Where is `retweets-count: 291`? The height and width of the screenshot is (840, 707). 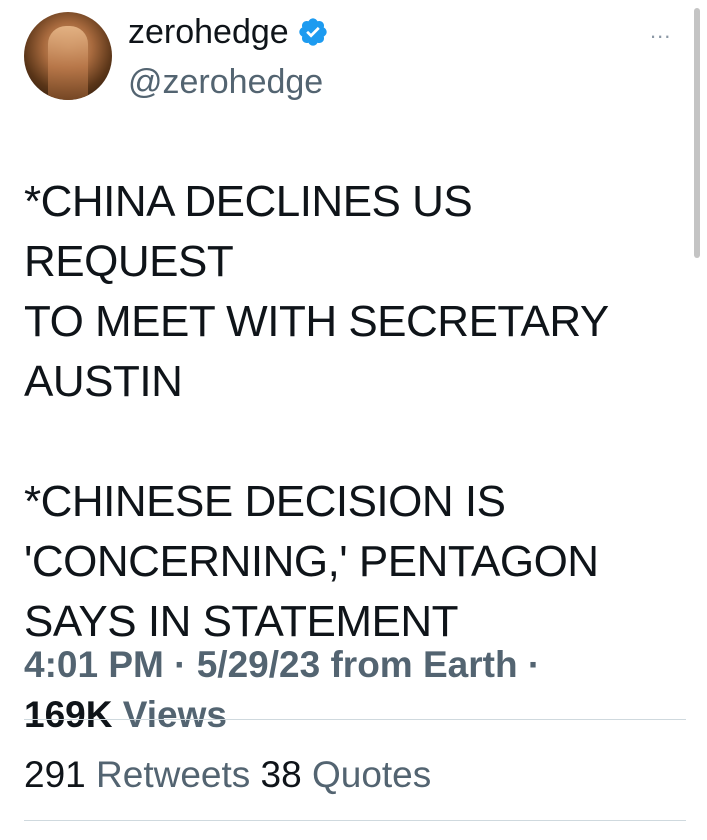 retweets-count: 291 is located at coordinates (55, 774).